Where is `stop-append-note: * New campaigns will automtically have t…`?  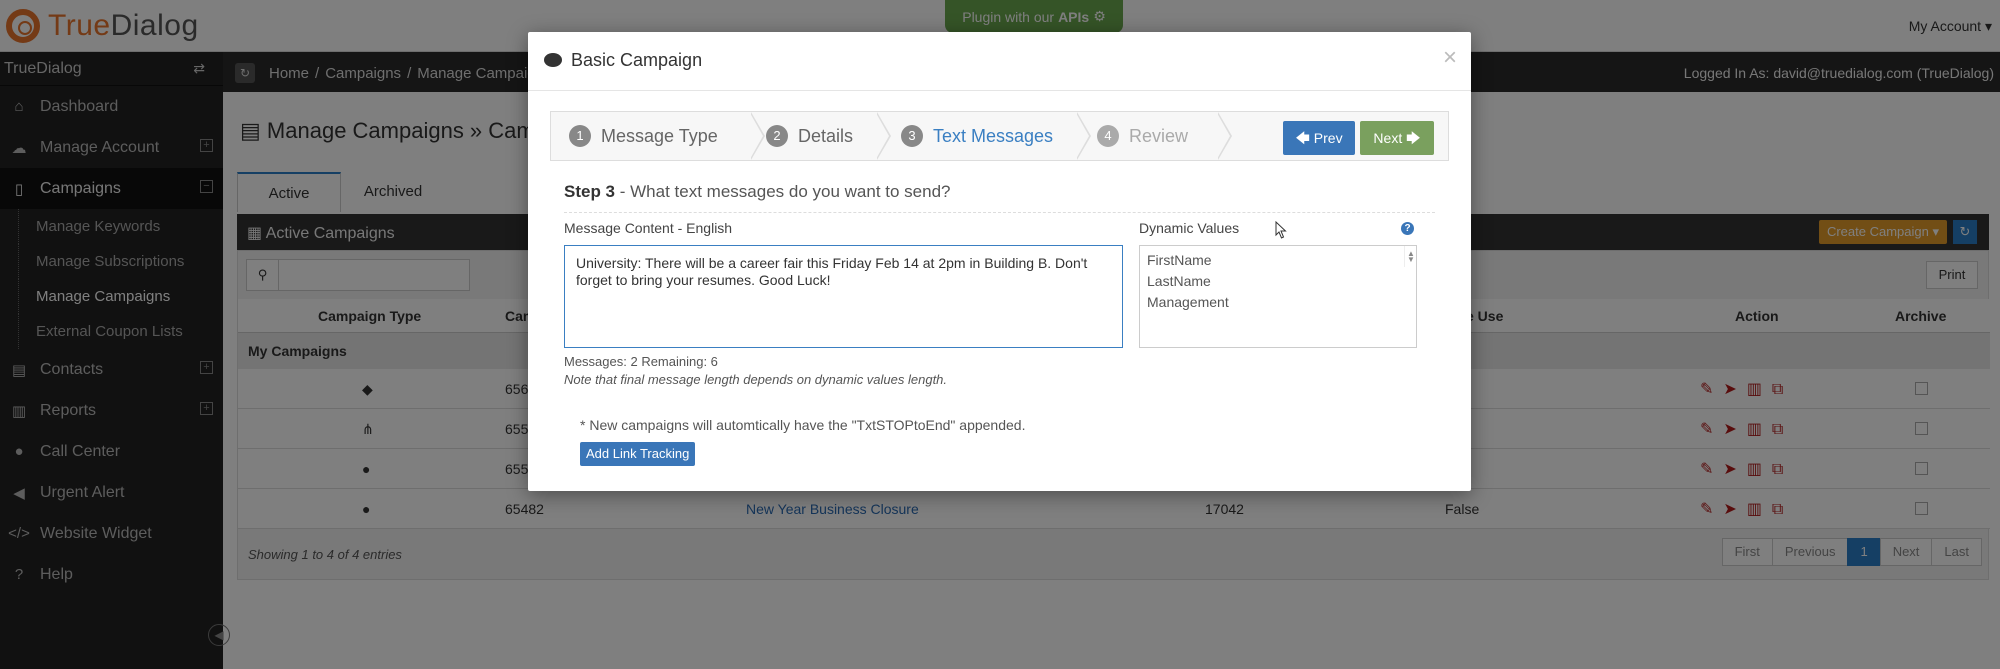 stop-append-note: * New campaigns will automtically have t… is located at coordinates (803, 425).